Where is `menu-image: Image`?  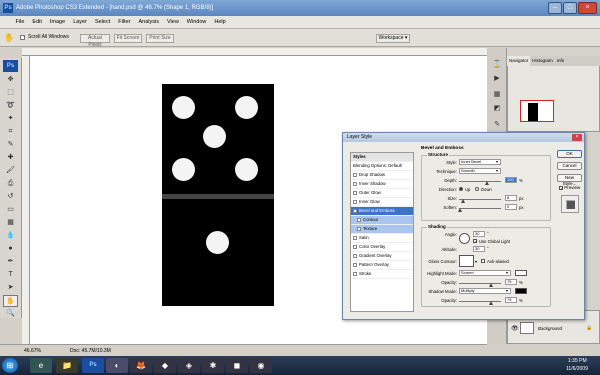 menu-image: Image is located at coordinates (57, 22).